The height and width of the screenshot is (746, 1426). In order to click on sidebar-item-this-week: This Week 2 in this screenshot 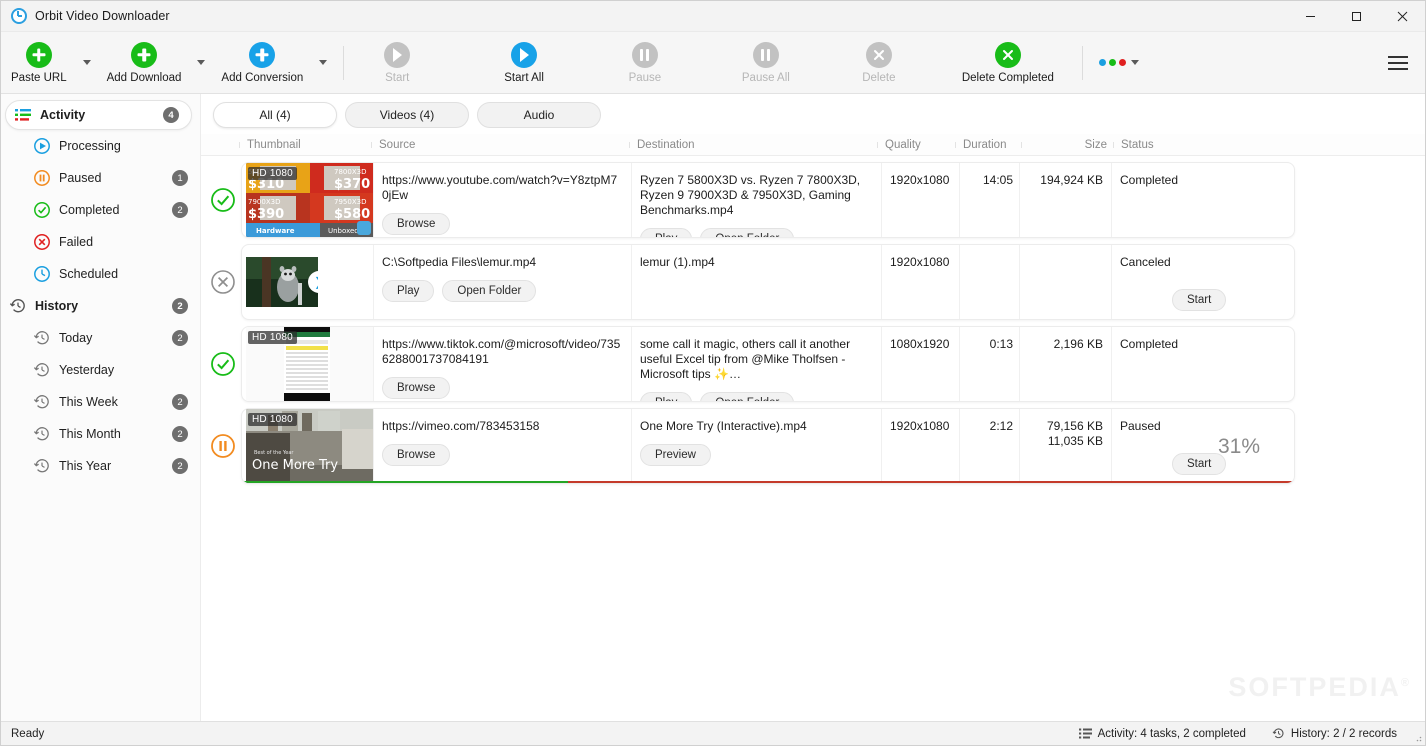, I will do `click(100, 402)`.